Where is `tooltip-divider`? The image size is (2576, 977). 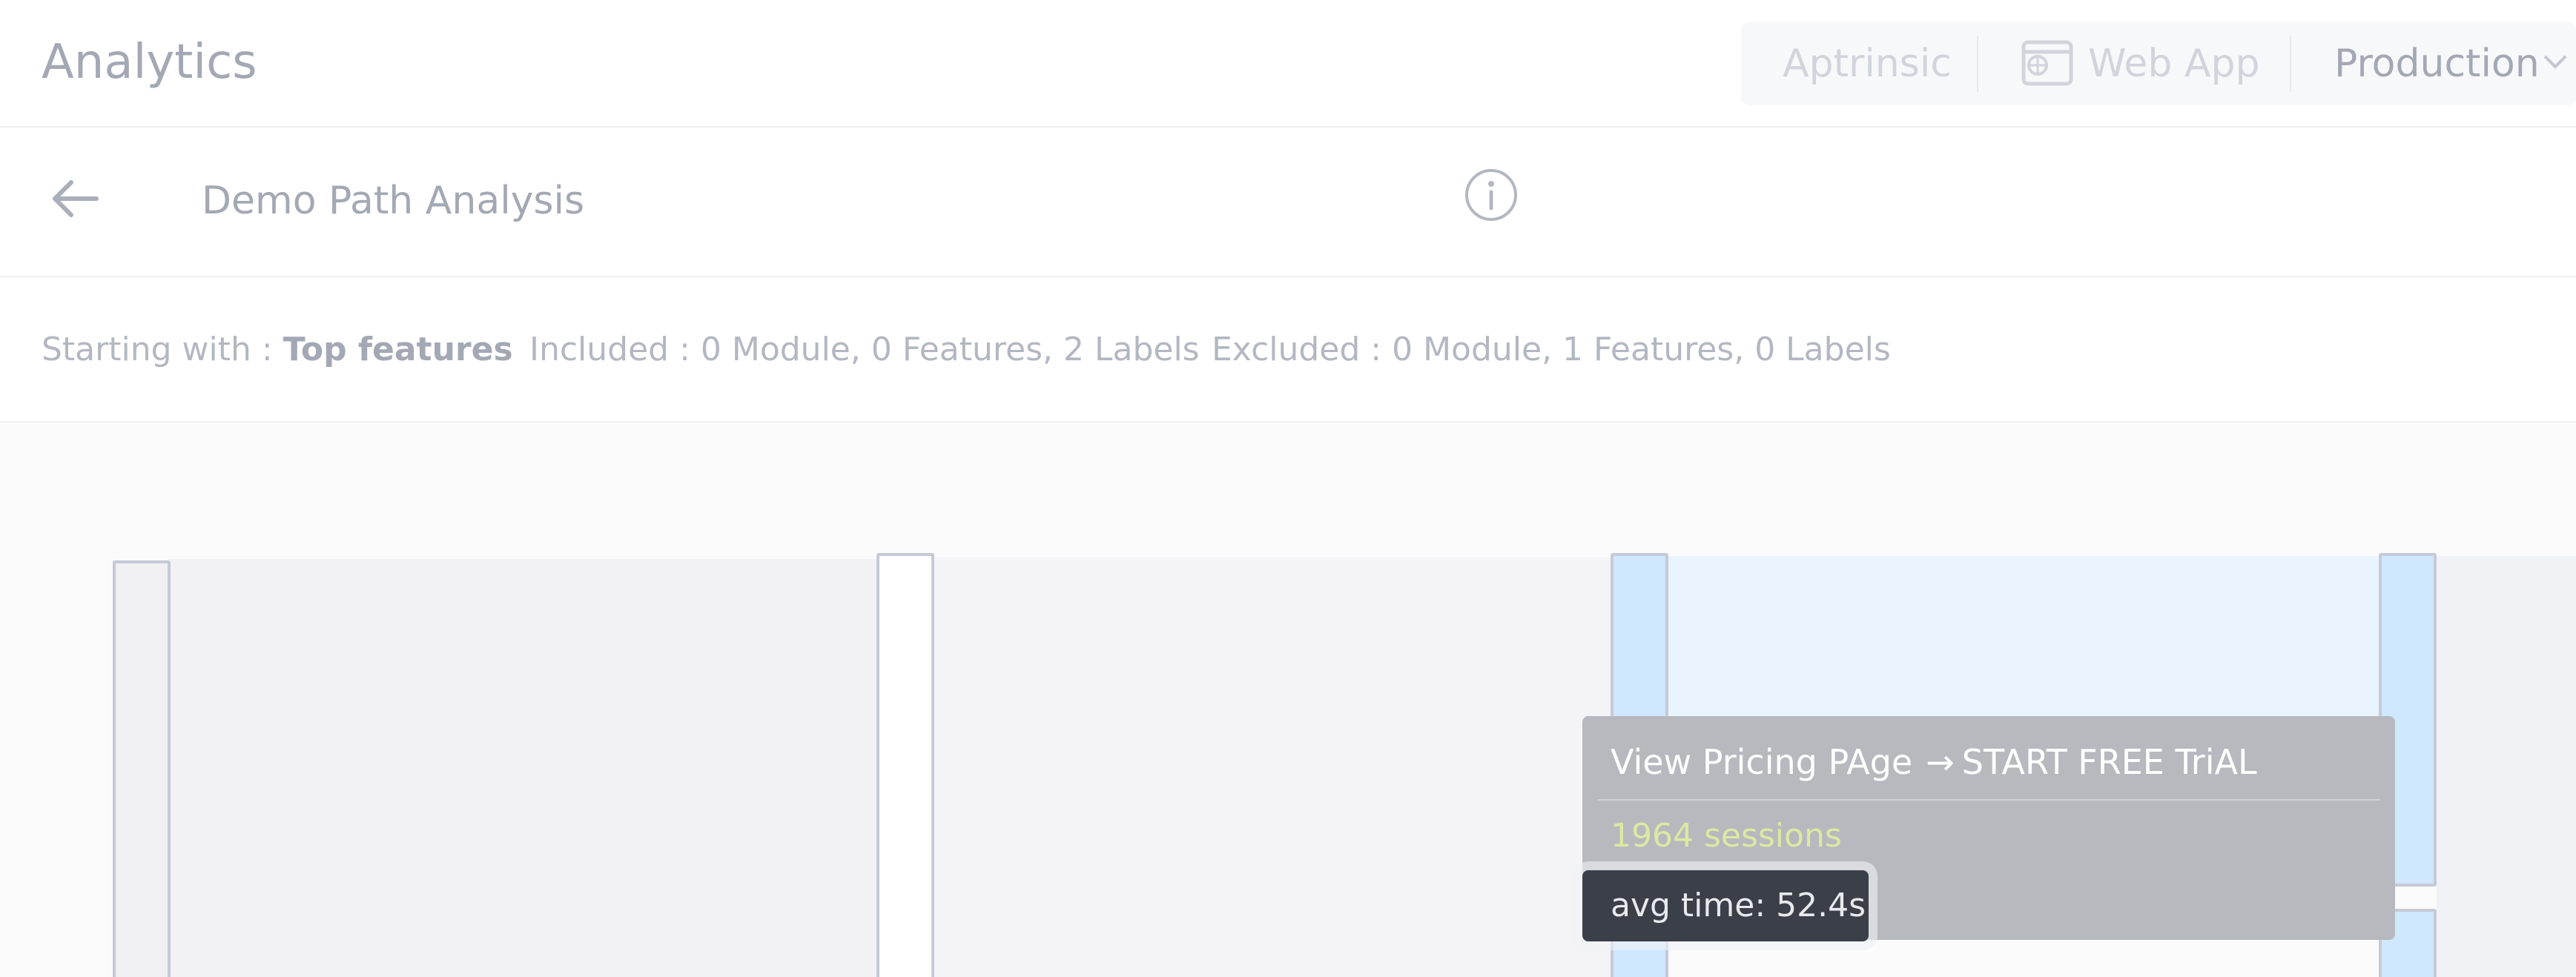 tooltip-divider is located at coordinates (1988, 800).